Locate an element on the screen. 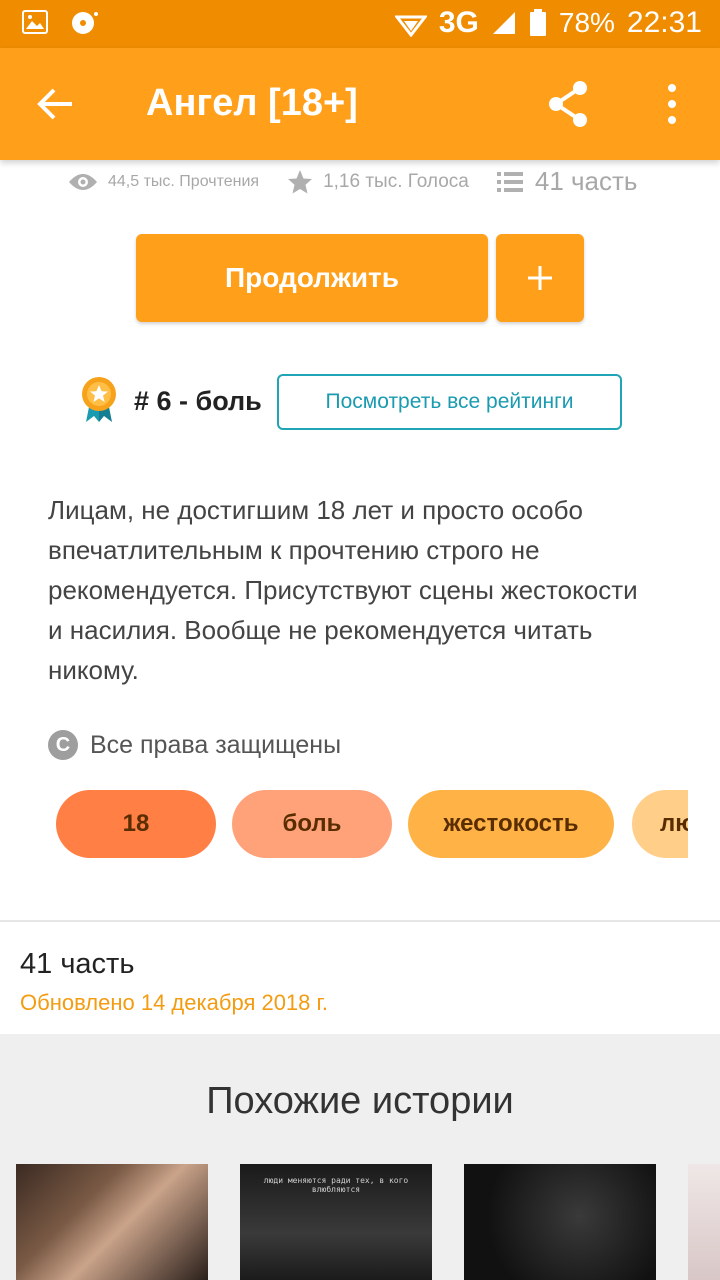 Image resolution: width=720 pixels, height=1280 pixels. story-title: Ангел [18+] is located at coordinates (252, 103).